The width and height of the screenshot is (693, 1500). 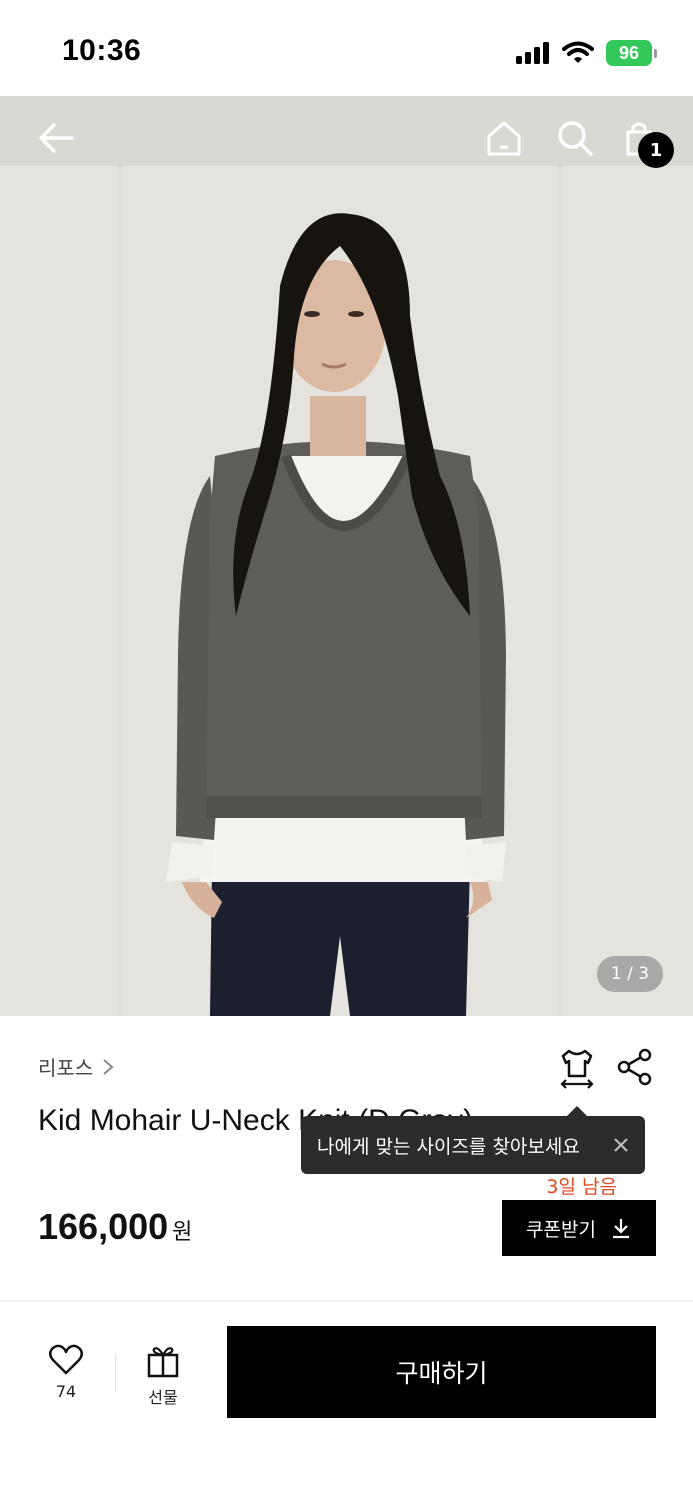 What do you see at coordinates (577, 1111) in the screenshot?
I see `tooltip-arrow` at bounding box center [577, 1111].